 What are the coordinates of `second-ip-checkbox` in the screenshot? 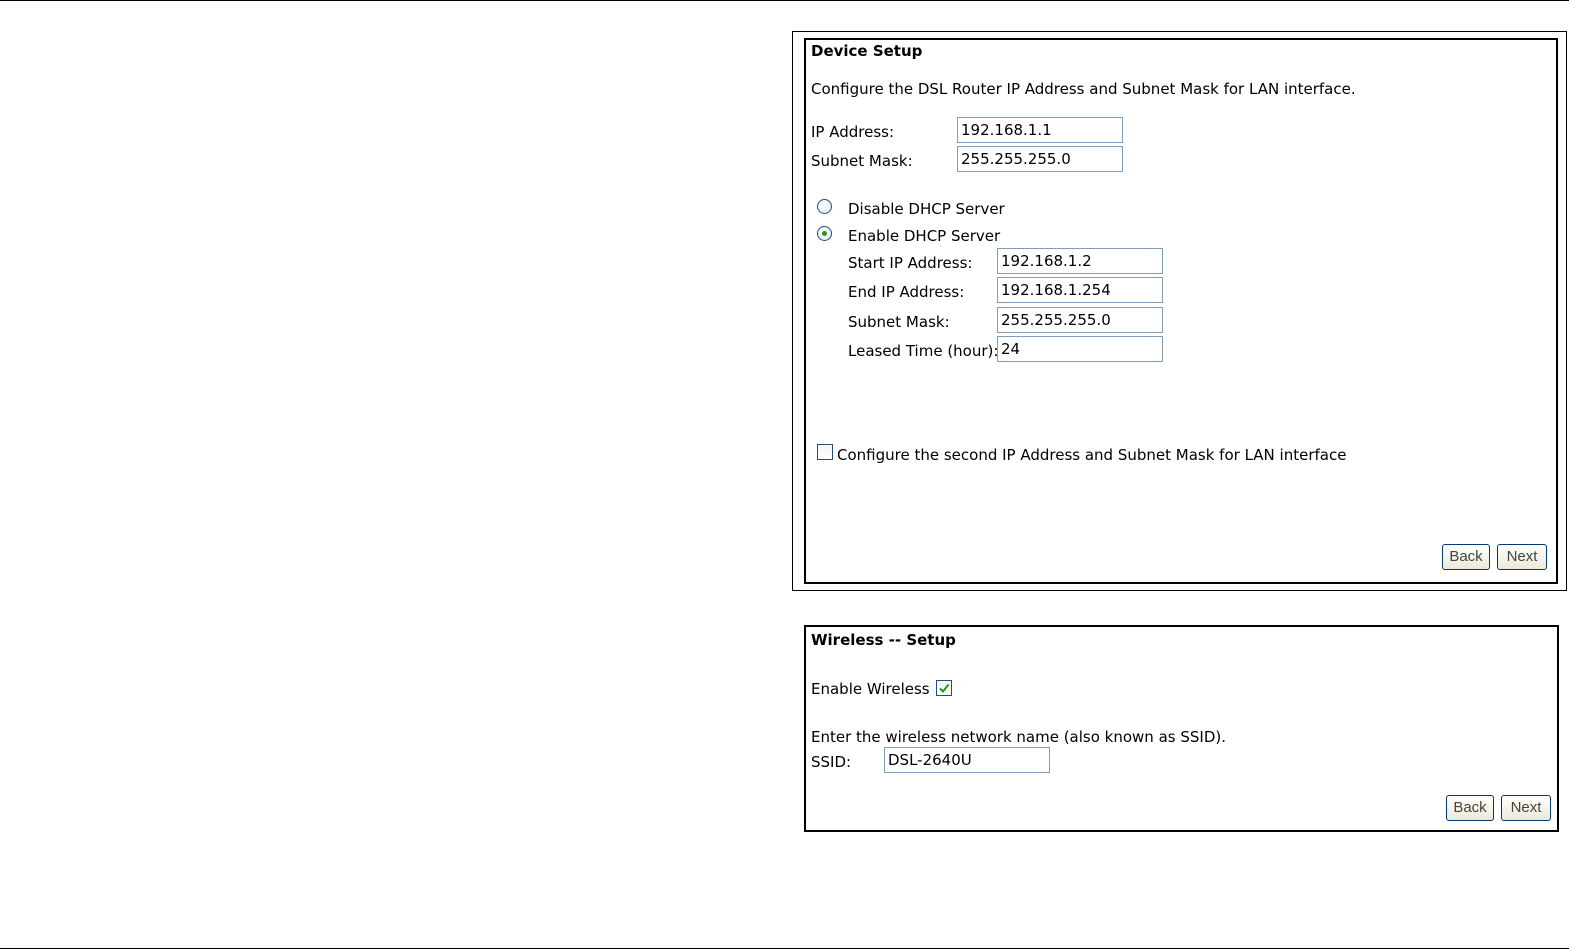 It's located at (825, 452).